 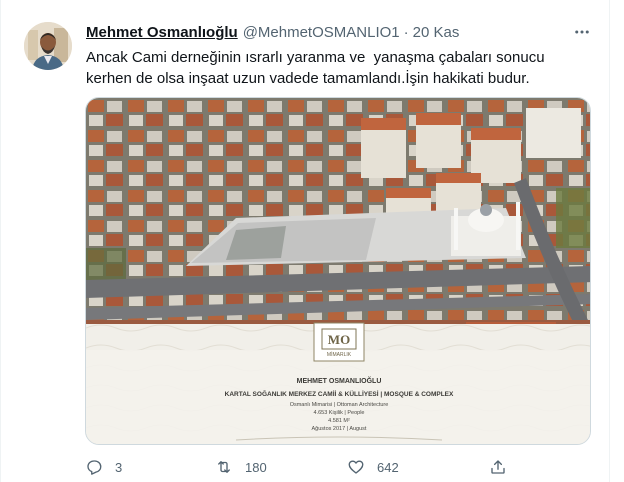 What do you see at coordinates (0, 241) in the screenshot?
I see `left-divider` at bounding box center [0, 241].